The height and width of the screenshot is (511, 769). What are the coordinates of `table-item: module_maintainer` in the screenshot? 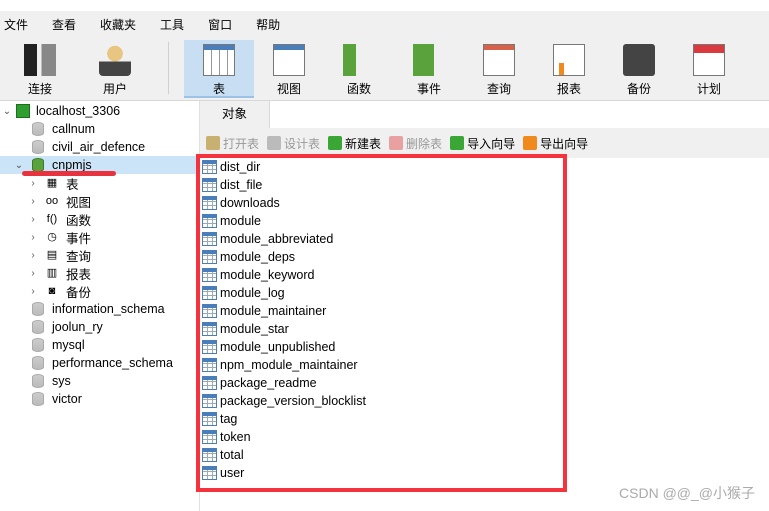 It's located at (264, 311).